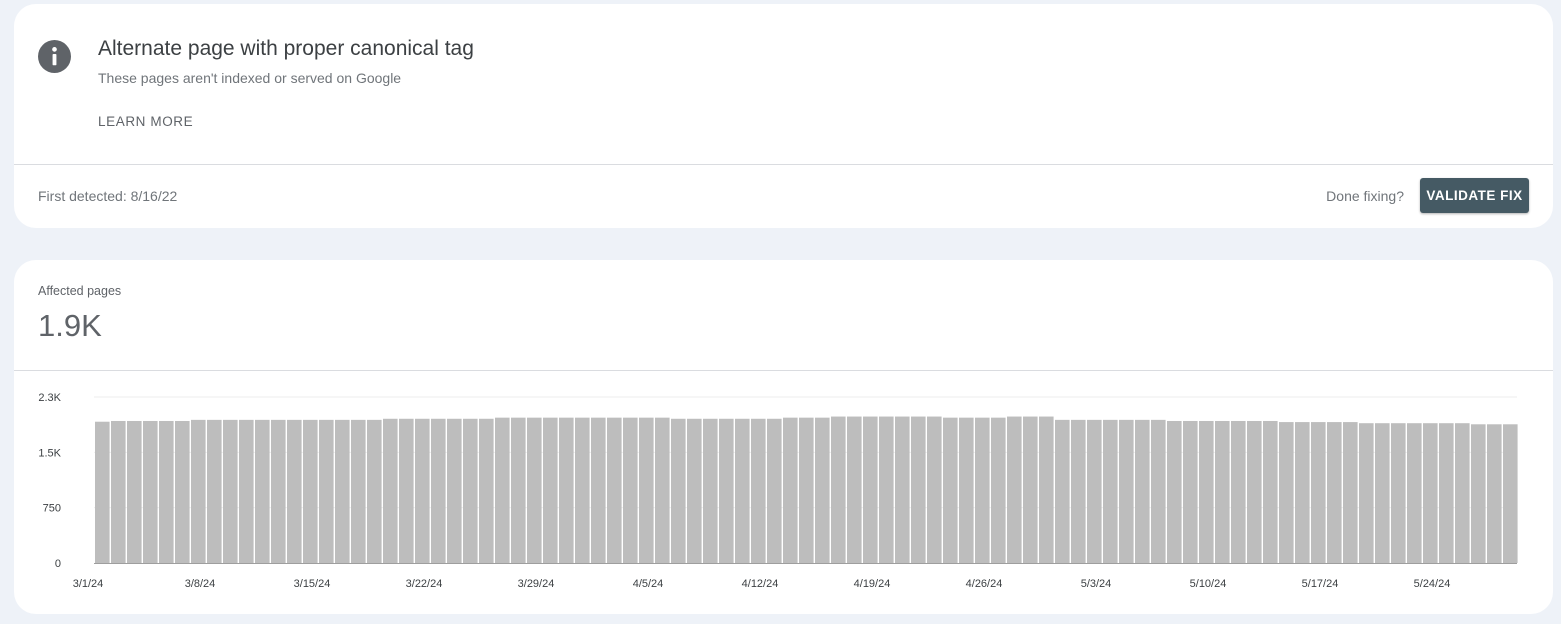 This screenshot has height=624, width=1561. Describe the element at coordinates (1096, 584) in the screenshot. I see `x-tick-label: 5/3/24` at that location.